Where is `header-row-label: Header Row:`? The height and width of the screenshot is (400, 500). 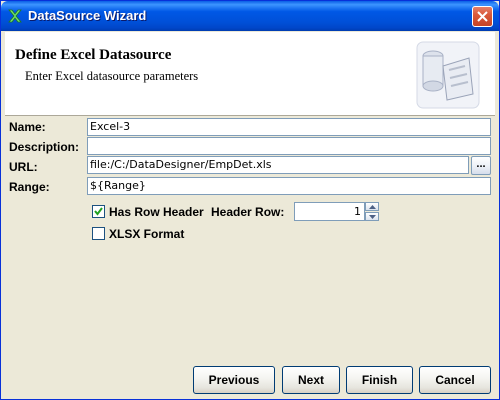 header-row-label: Header Row: is located at coordinates (248, 212).